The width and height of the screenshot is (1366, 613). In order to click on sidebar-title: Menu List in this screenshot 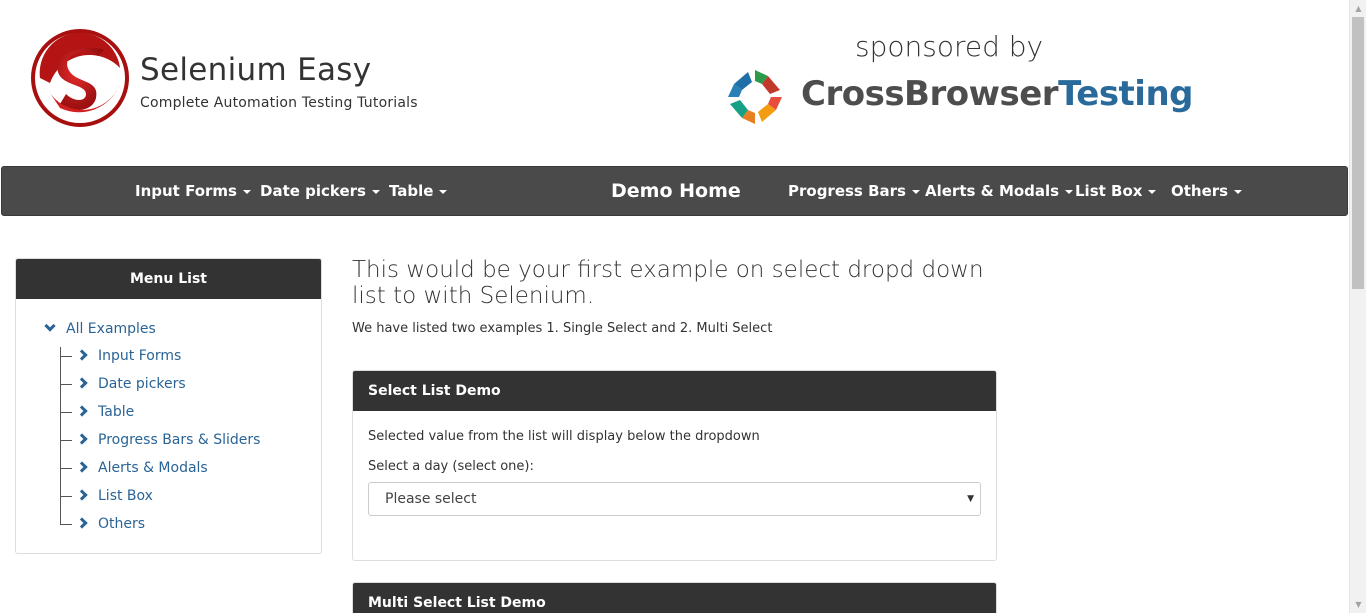, I will do `click(168, 279)`.